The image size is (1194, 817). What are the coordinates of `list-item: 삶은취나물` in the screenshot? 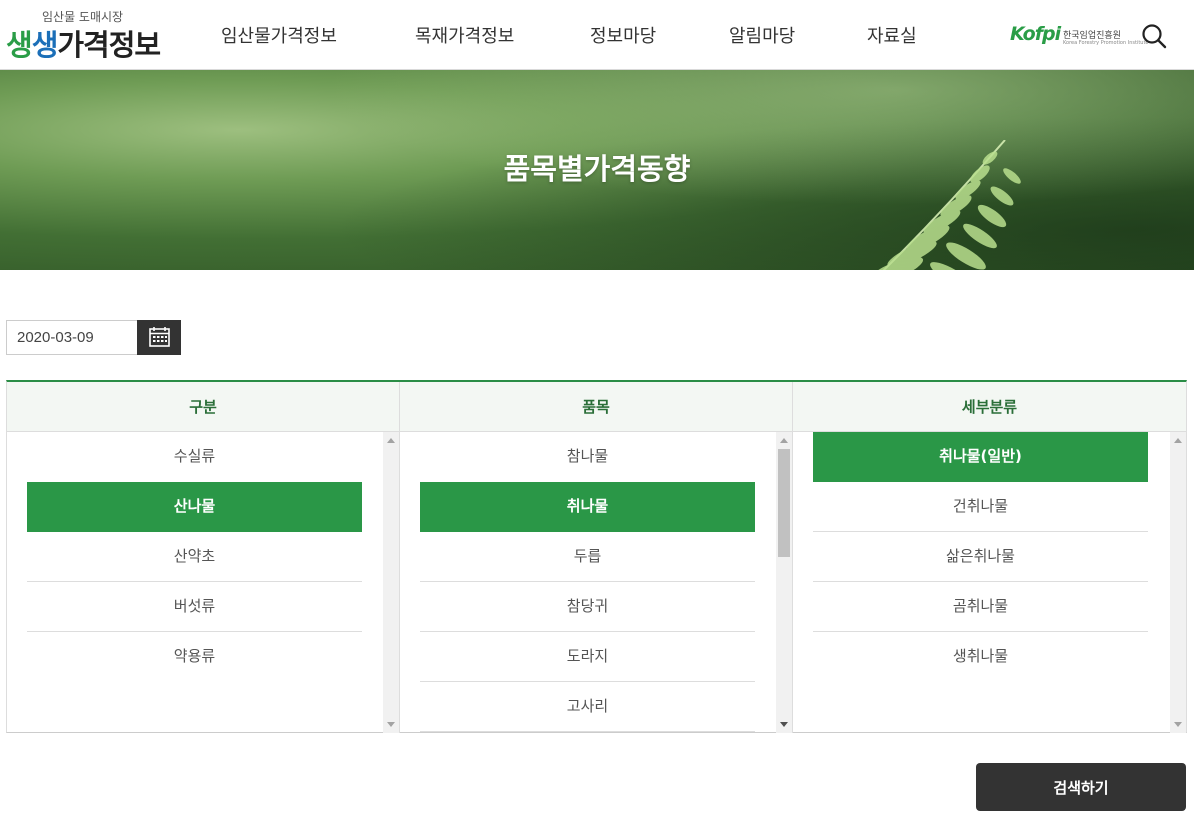 It's located at (980, 557).